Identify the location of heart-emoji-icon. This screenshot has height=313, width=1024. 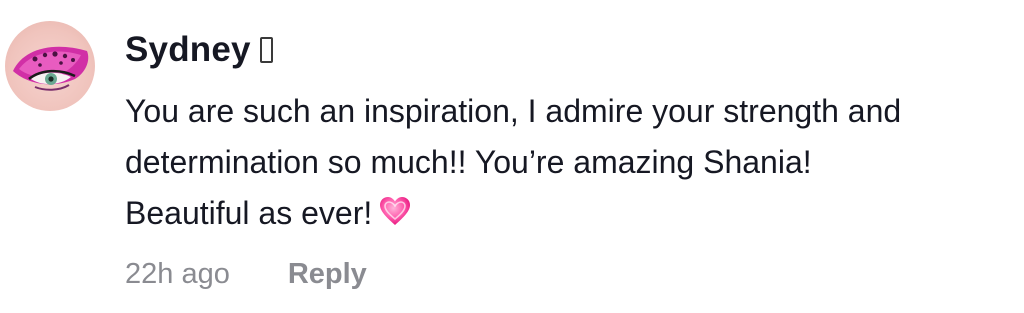
(395, 216).